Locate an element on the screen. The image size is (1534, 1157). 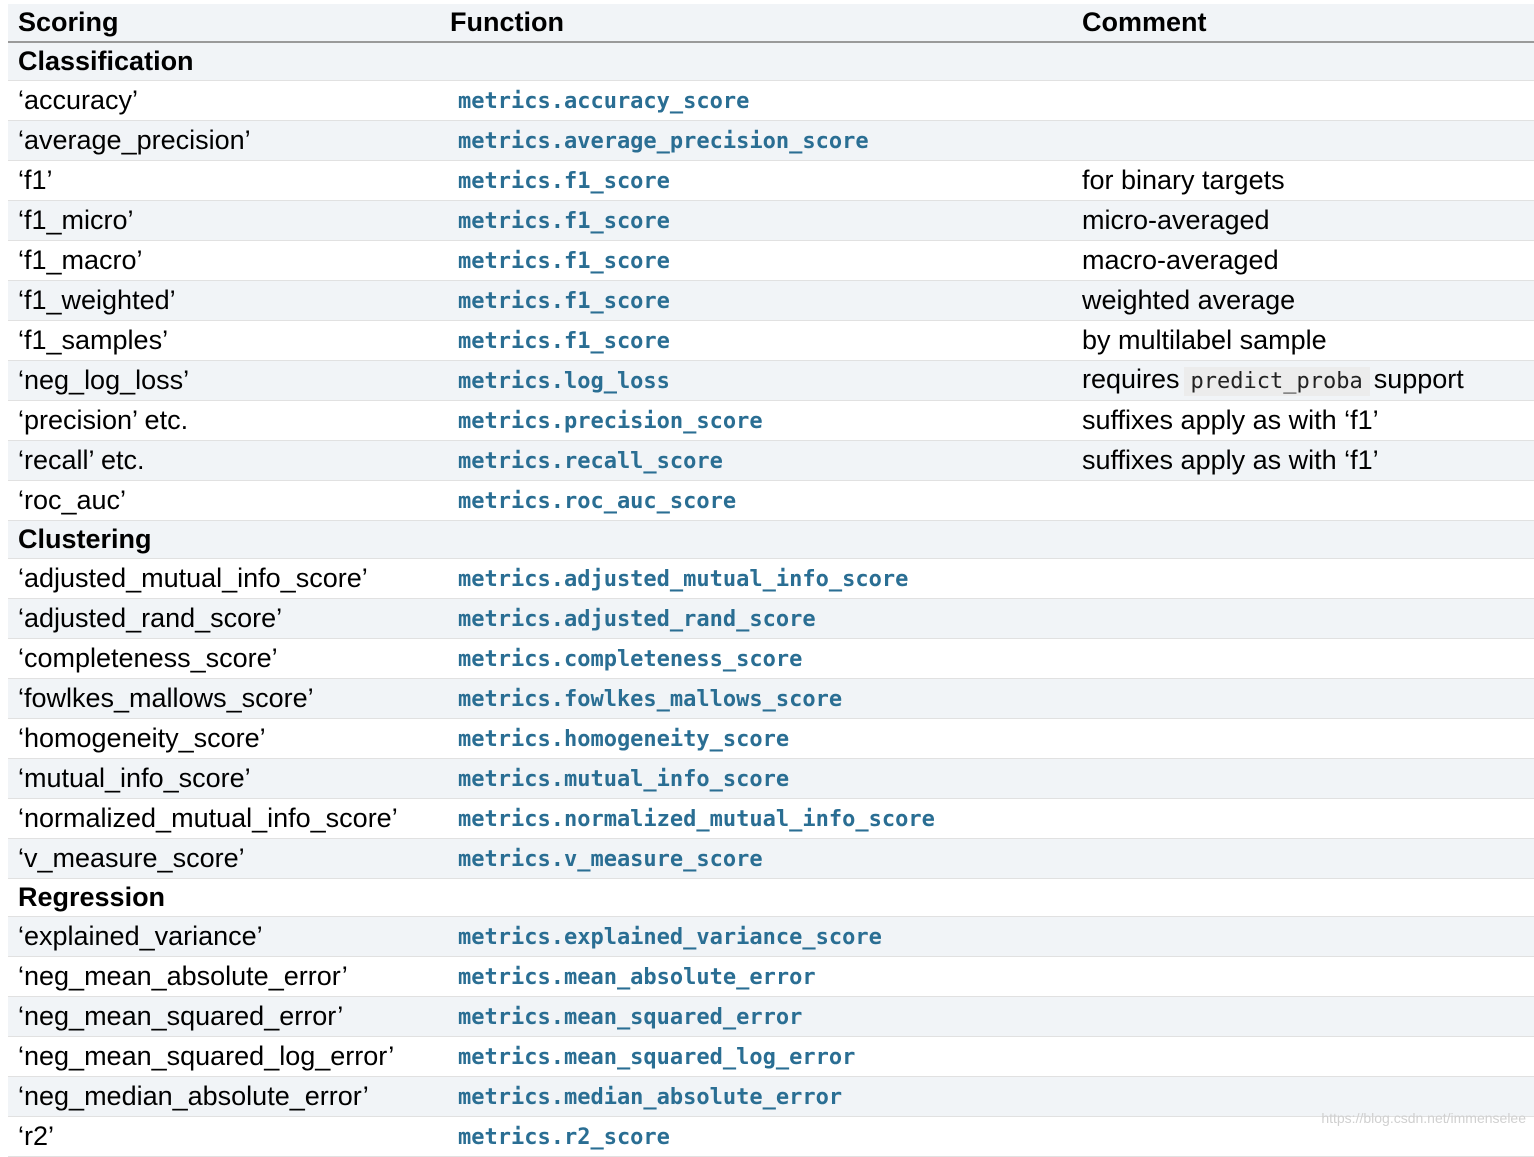
function-cell: metrics.mean_absolute_error is located at coordinates (760, 976).